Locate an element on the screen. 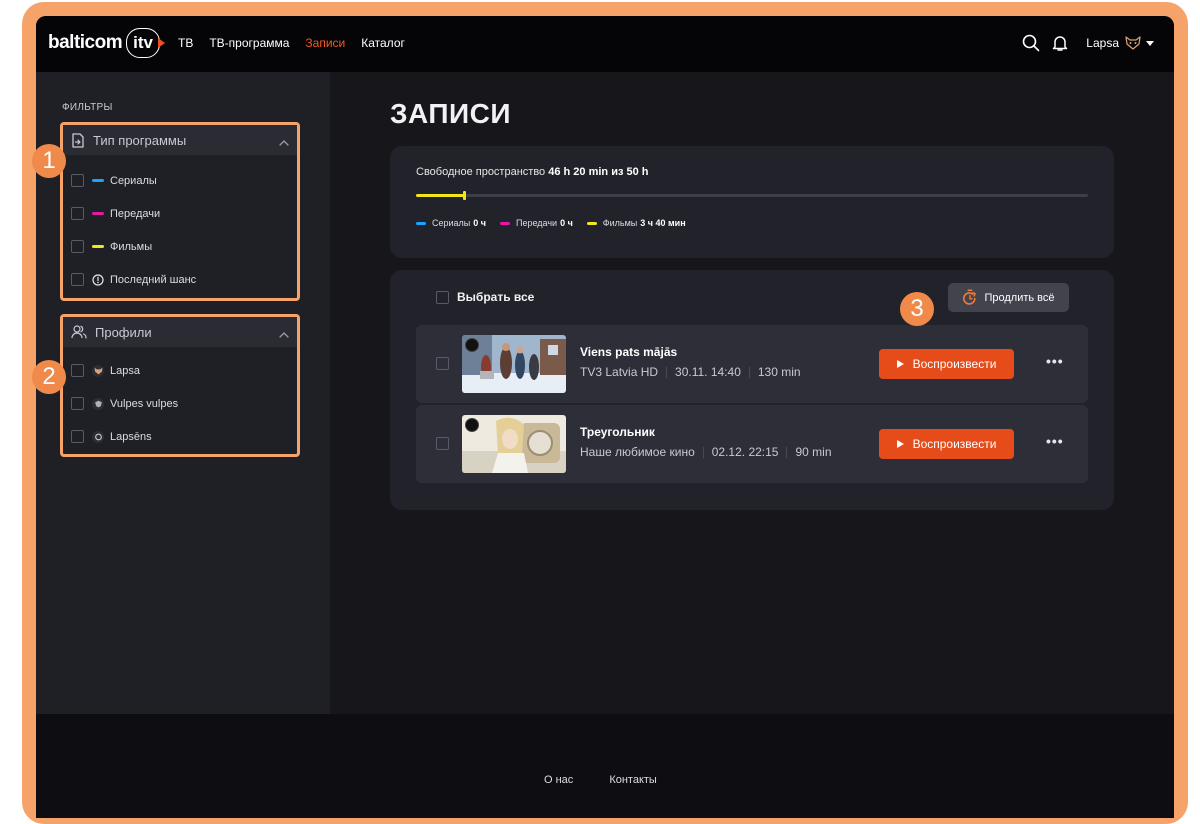  profiles-filter: Профили Lapsa Vulpes vulpes Lapsēns is located at coordinates (180, 385).